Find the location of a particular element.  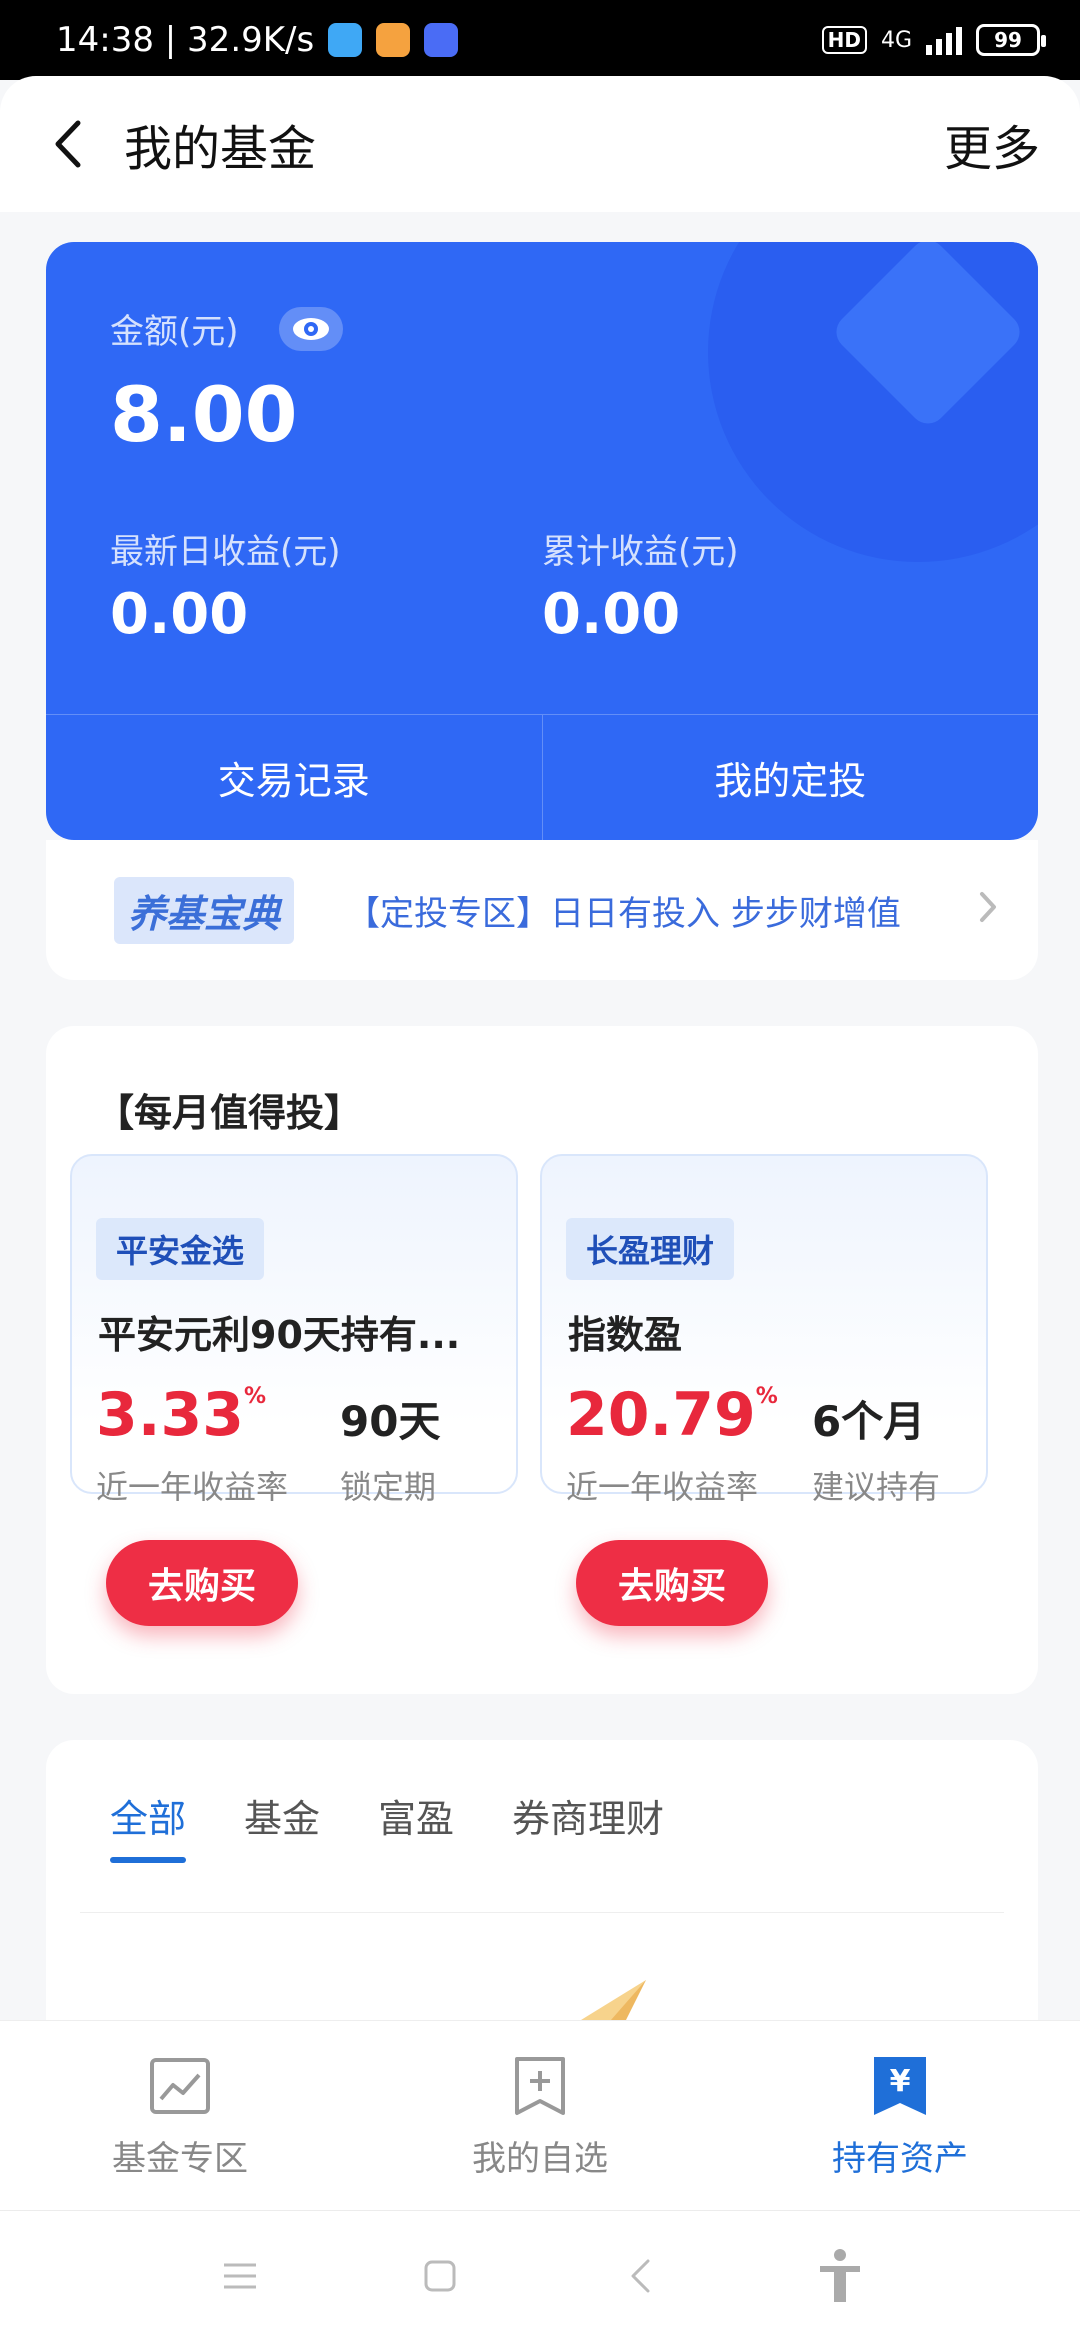

app-notification-icon is located at coordinates (345, 40).